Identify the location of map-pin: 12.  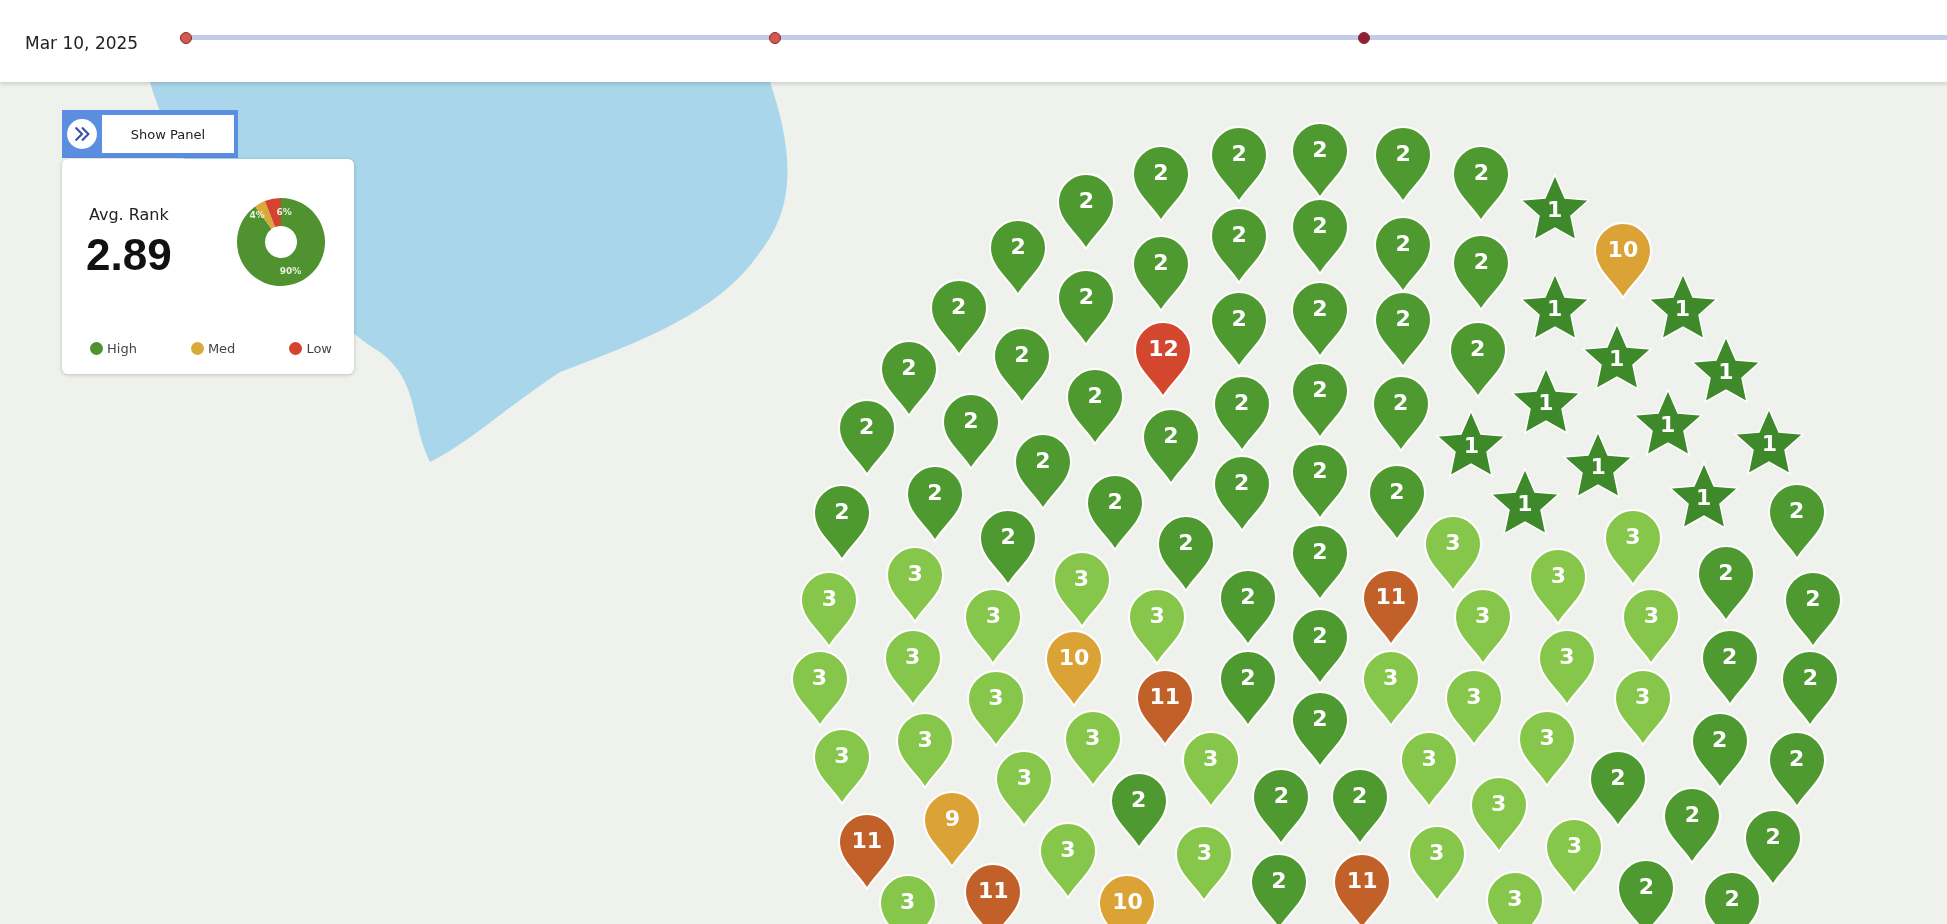
(1163, 359).